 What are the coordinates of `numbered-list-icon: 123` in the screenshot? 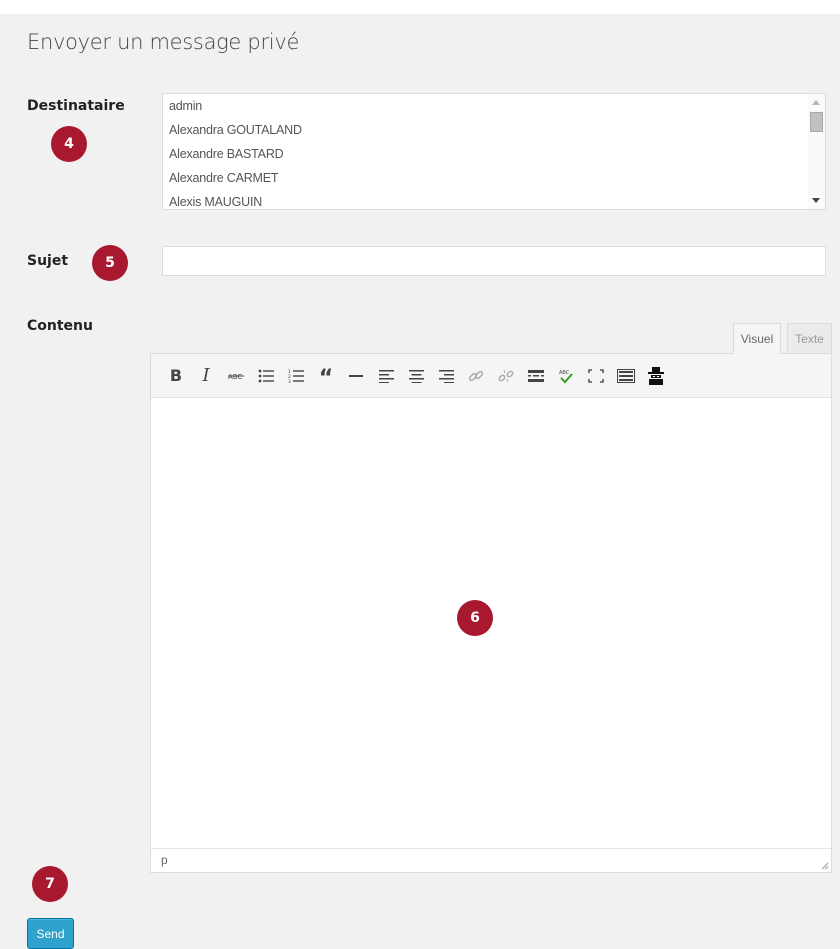 It's located at (296, 376).